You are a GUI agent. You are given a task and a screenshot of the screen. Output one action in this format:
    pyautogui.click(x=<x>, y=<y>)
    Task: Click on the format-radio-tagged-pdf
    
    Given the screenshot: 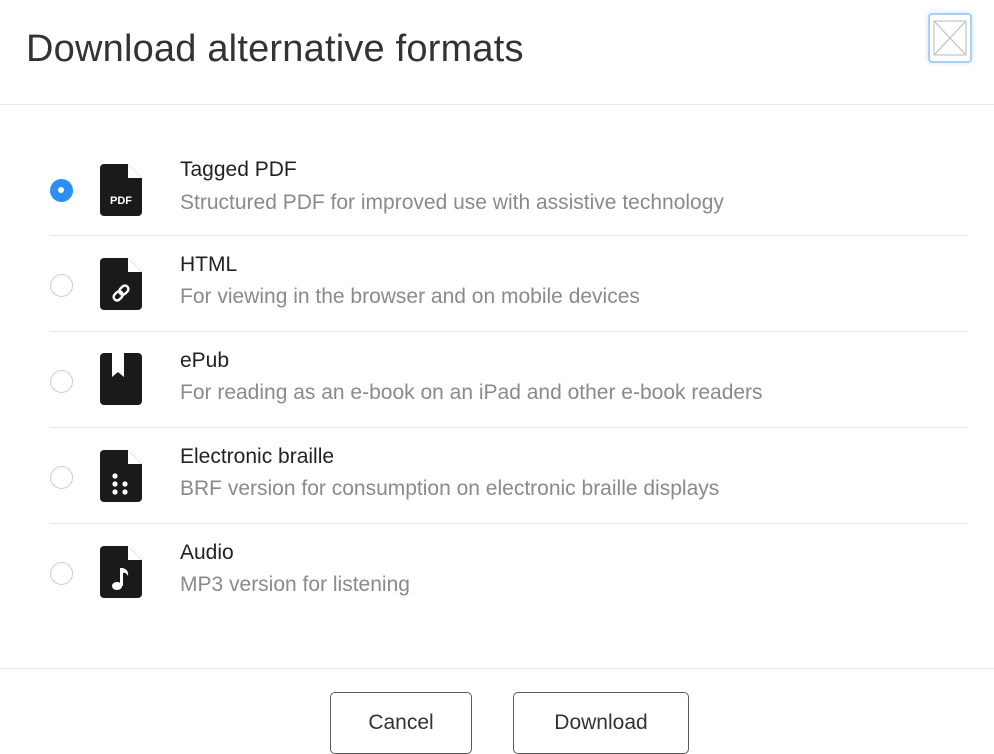 What is the action you would take?
    pyautogui.click(x=61, y=190)
    